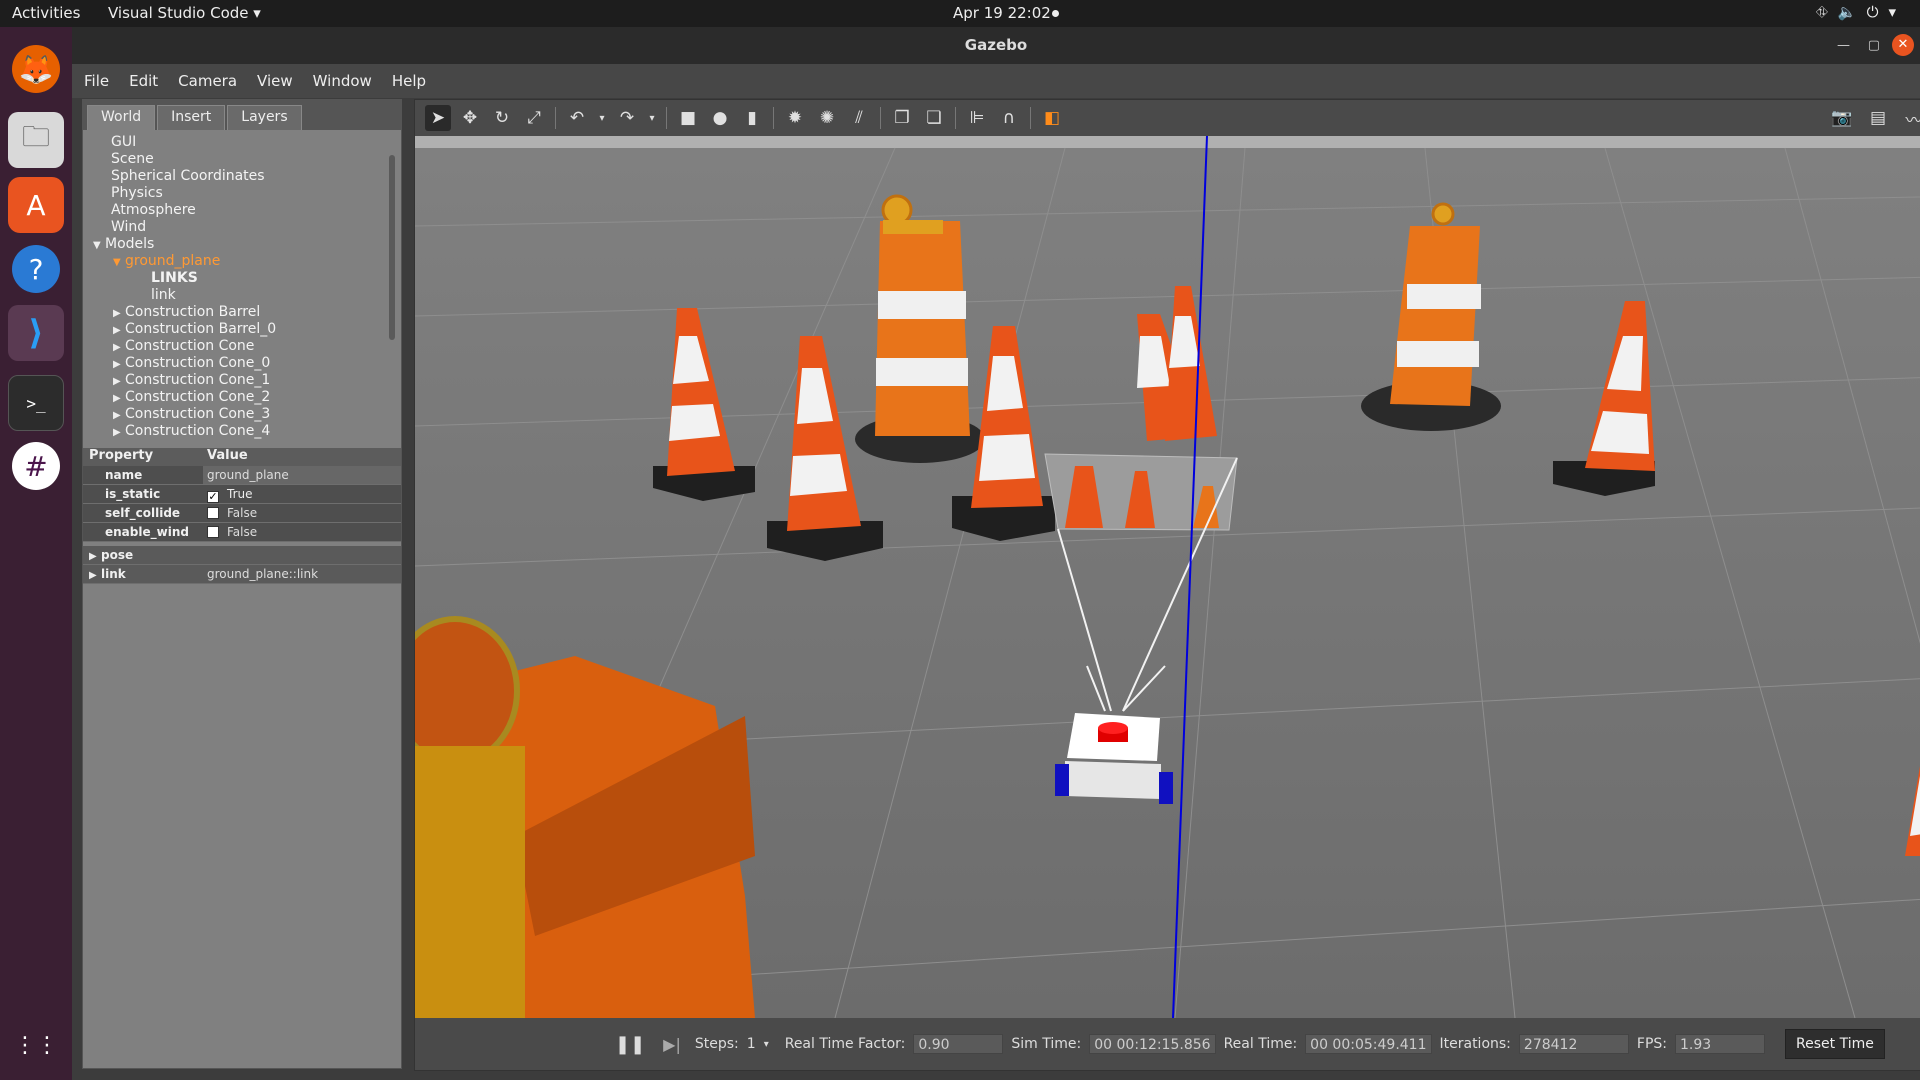 The image size is (1920, 1080). Describe the element at coordinates (1903, 45) in the screenshot. I see `close-icon: ✕` at that location.